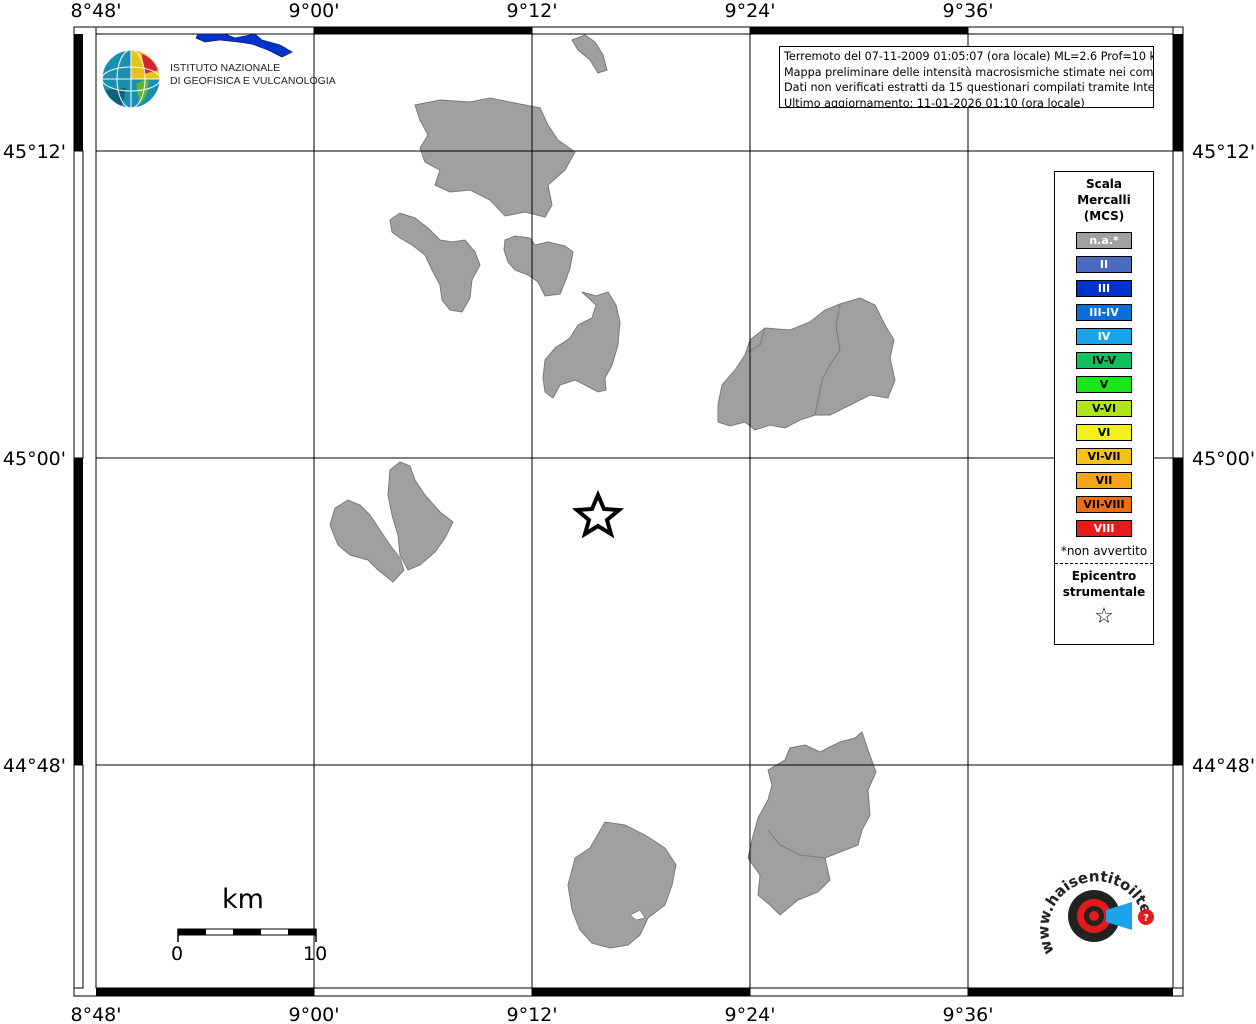 This screenshot has height=1024, width=1256. Describe the element at coordinates (131, 79) in the screenshot. I see `globe-icon` at that location.